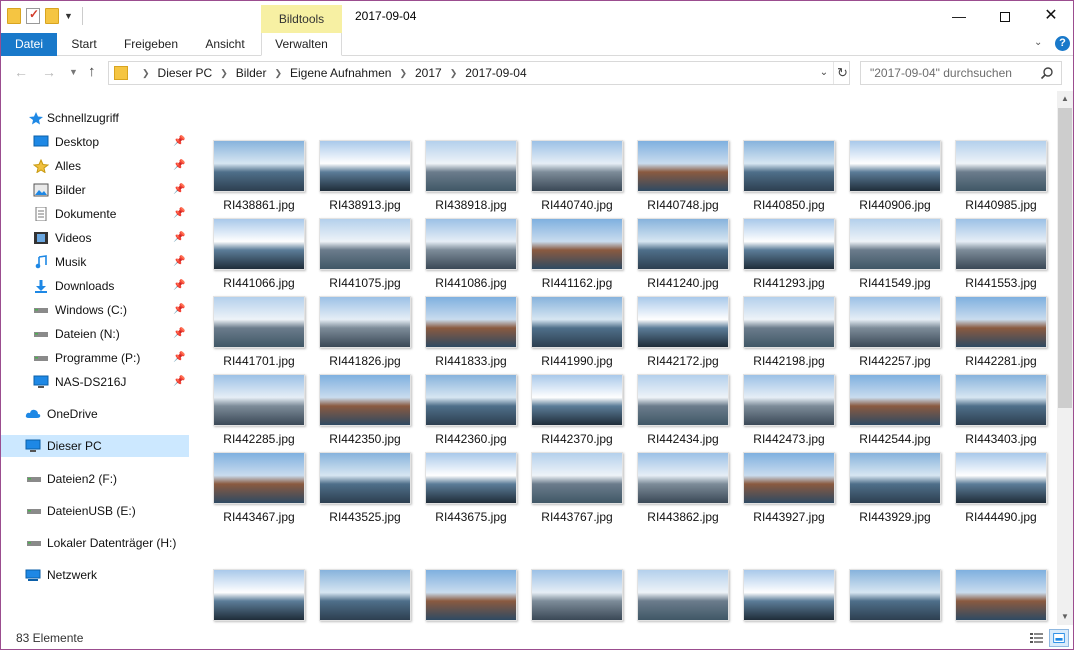 The width and height of the screenshot is (1074, 650). I want to click on tab-verwalten: Verwalten, so click(301, 44).